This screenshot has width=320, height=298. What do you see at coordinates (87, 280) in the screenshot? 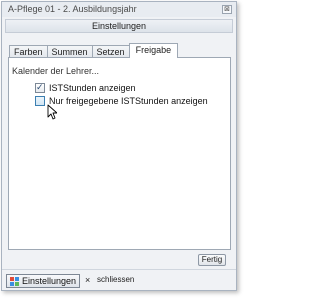
I see `close-icon: ×` at bounding box center [87, 280].